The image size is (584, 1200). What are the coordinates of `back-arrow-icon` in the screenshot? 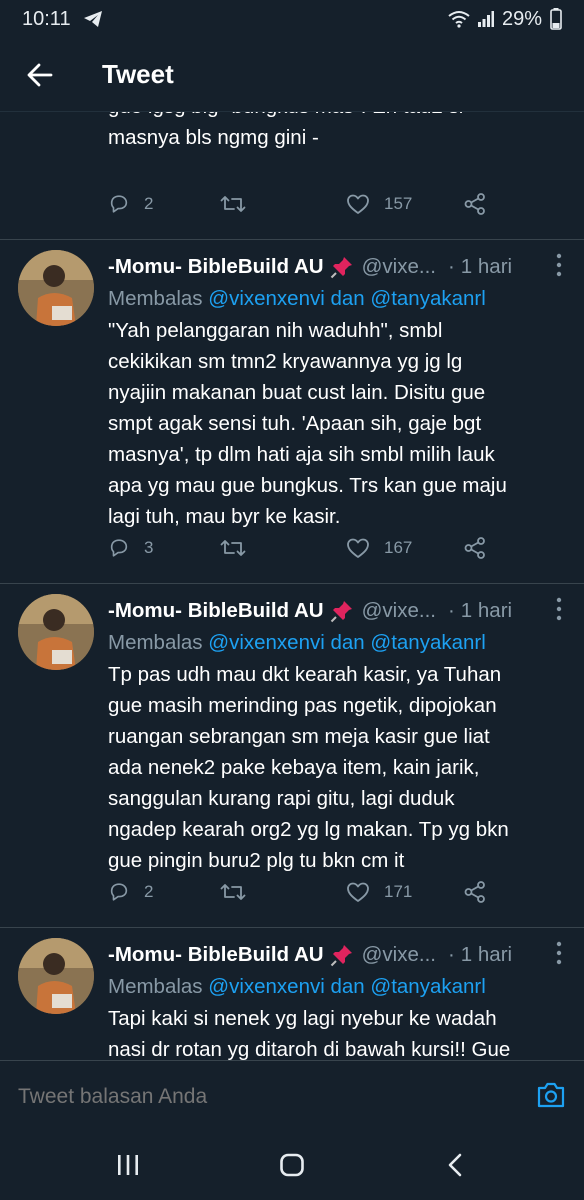 It's located at (40, 74).